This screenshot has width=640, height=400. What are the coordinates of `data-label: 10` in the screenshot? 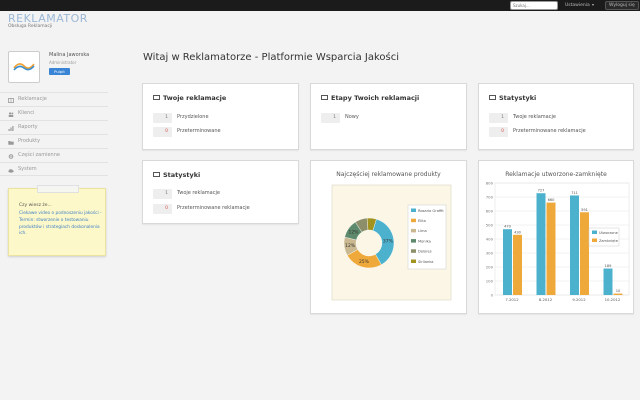 It's located at (618, 291).